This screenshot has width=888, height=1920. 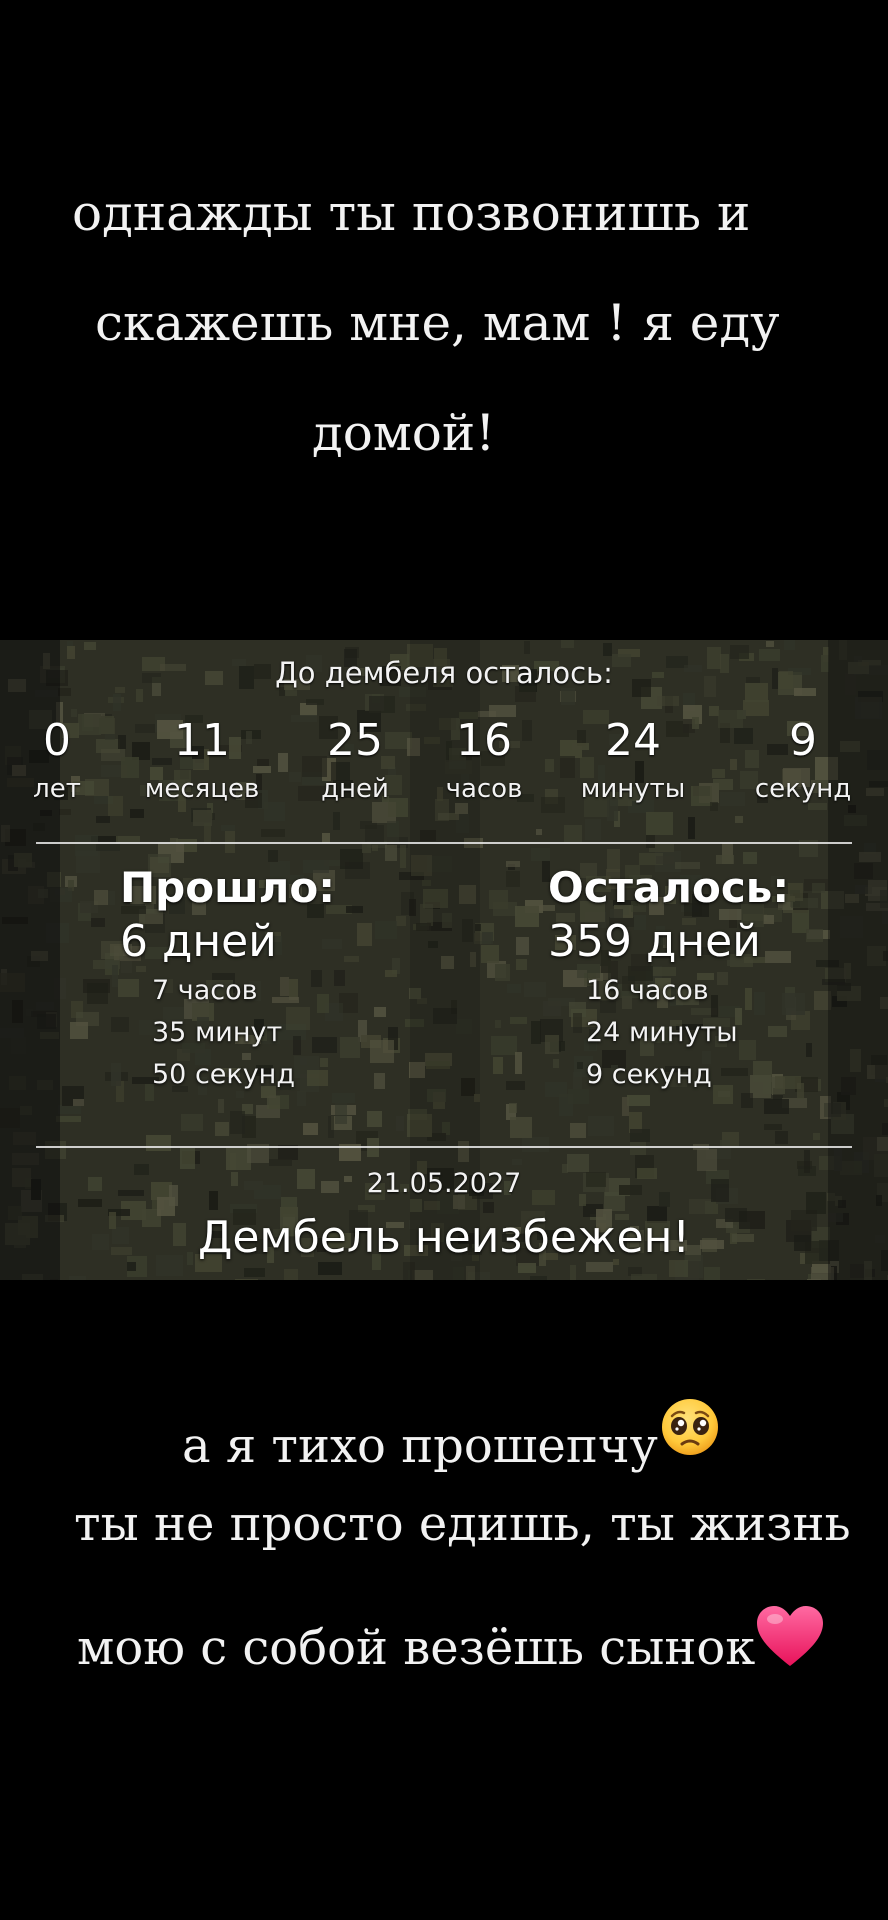 What do you see at coordinates (202, 789) in the screenshot?
I see `unit-label: месяцев` at bounding box center [202, 789].